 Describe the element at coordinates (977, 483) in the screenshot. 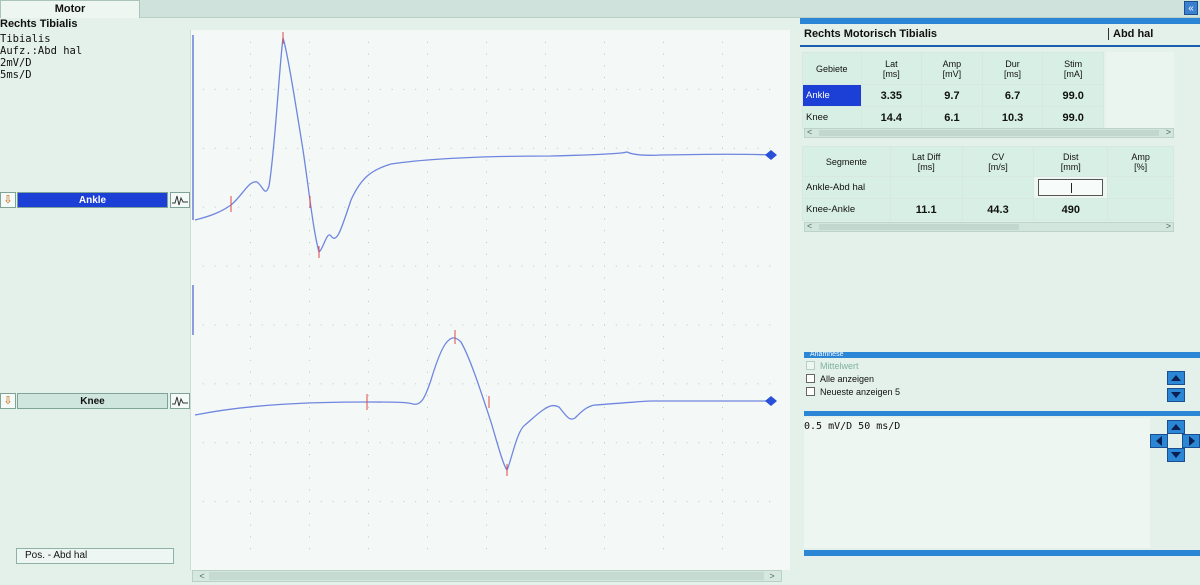

I see `preview-area` at that location.